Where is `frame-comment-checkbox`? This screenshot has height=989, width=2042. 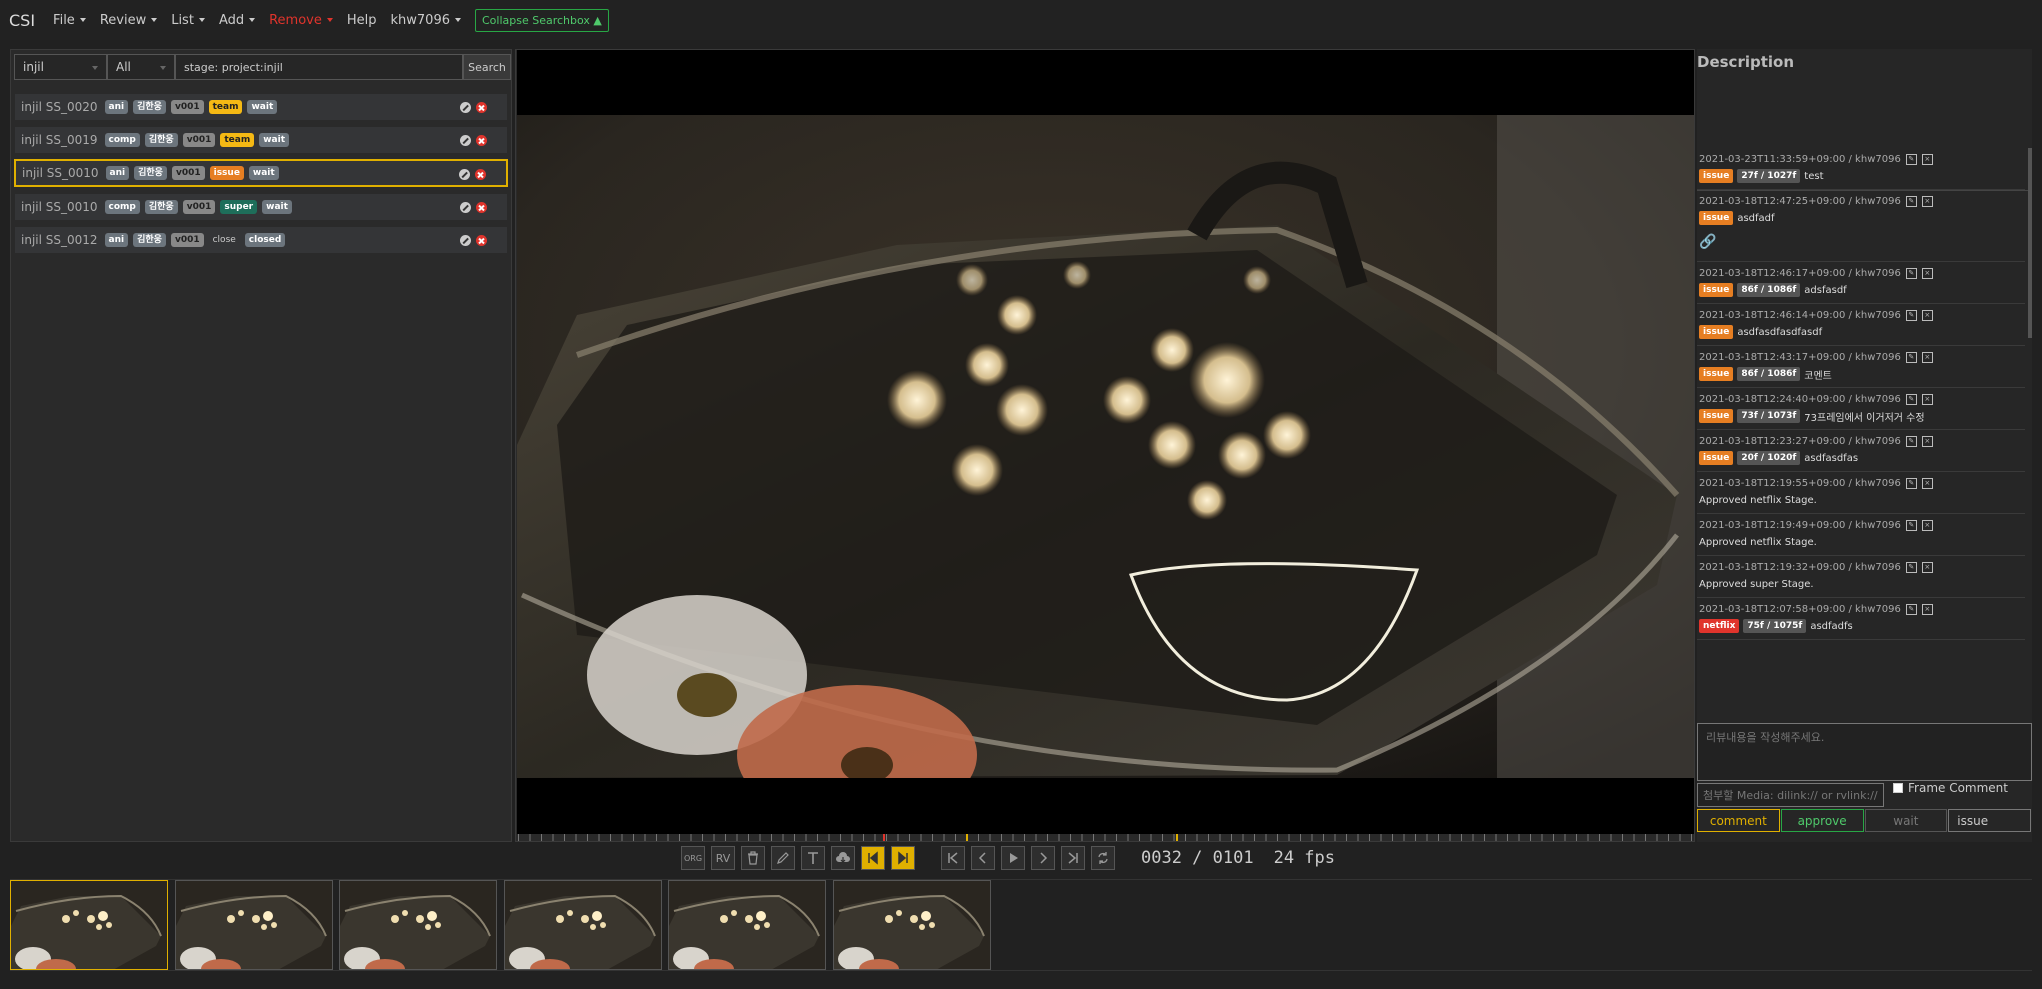 frame-comment-checkbox is located at coordinates (1898, 788).